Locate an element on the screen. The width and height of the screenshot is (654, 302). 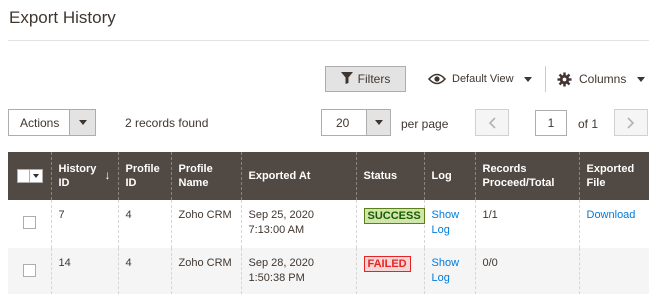
per-page-select: 20 is located at coordinates (356, 122).